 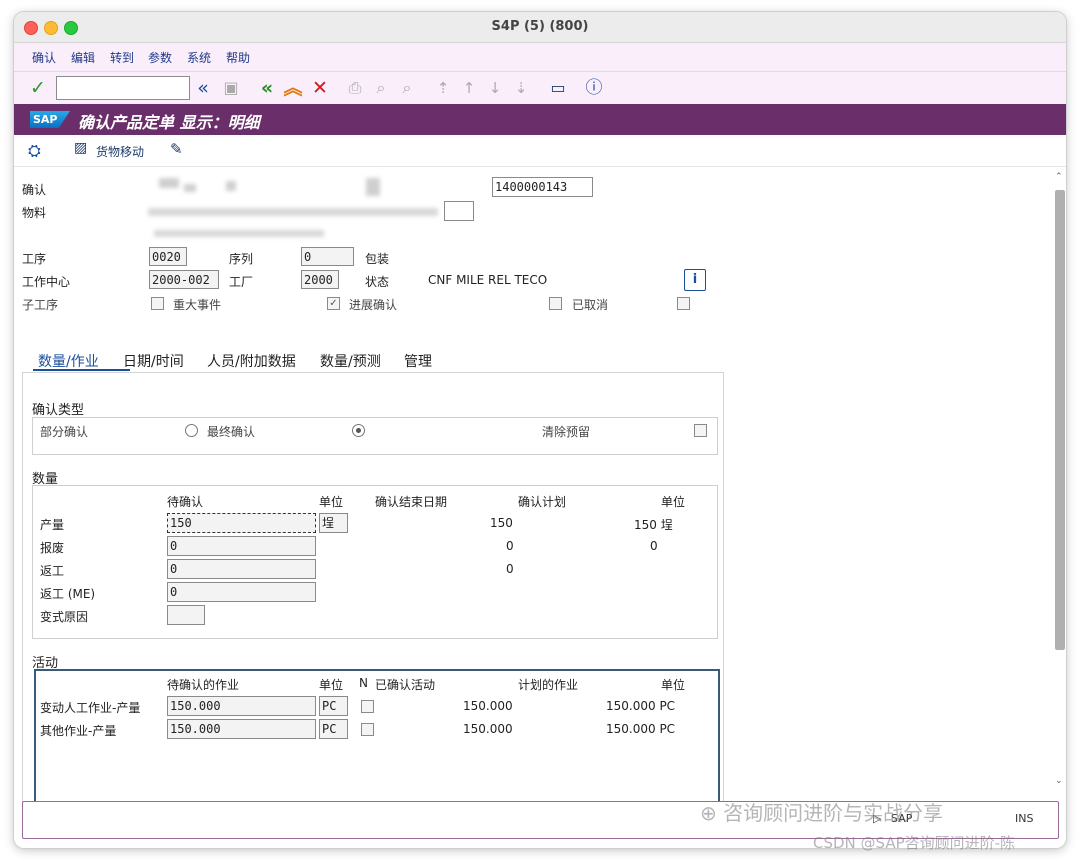 What do you see at coordinates (68, 361) in the screenshot?
I see `tab-quantity-activity: 数量/作业` at bounding box center [68, 361].